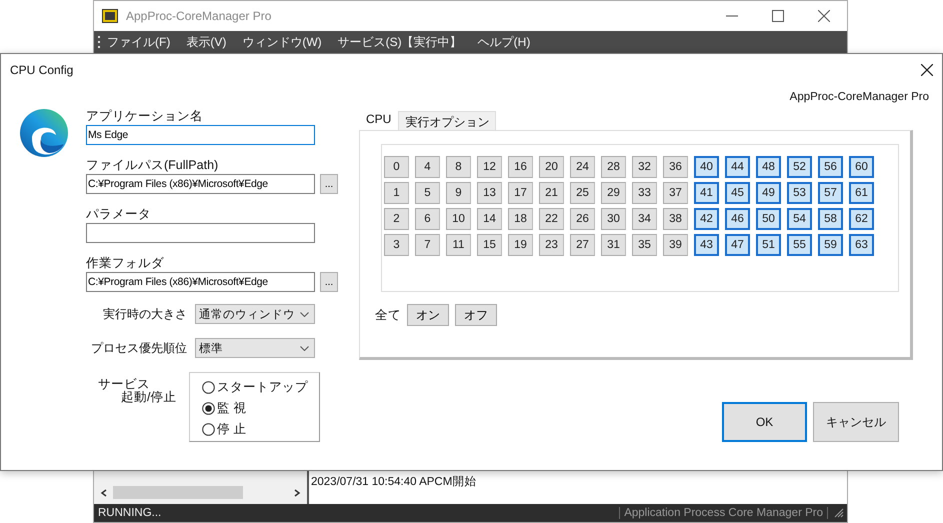  Describe the element at coordinates (613, 219) in the screenshot. I see `core-toggle-button: 30` at that location.